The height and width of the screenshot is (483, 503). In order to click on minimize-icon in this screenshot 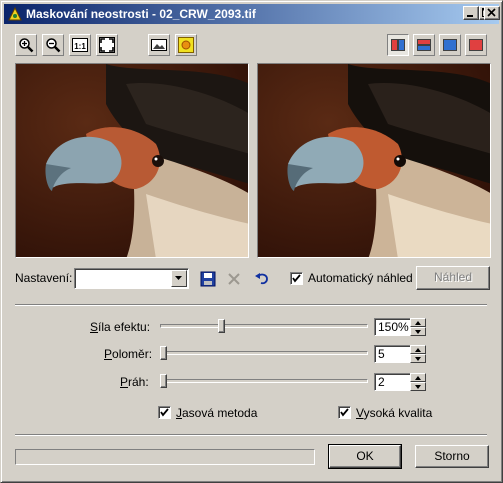, I will do `click(470, 16)`.